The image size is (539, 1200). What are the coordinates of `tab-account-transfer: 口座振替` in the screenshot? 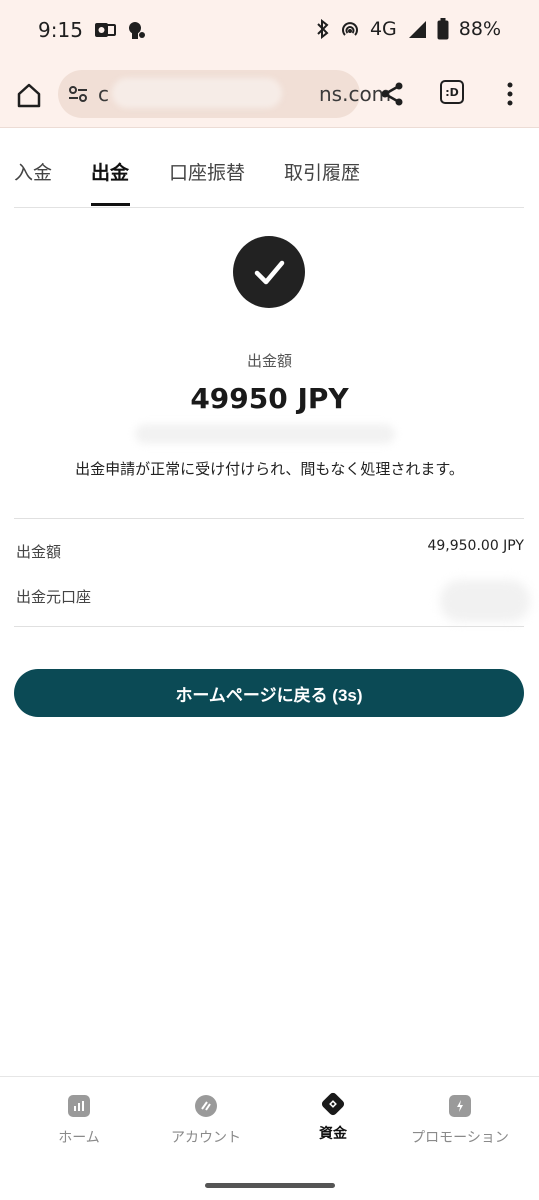 It's located at (207, 171).